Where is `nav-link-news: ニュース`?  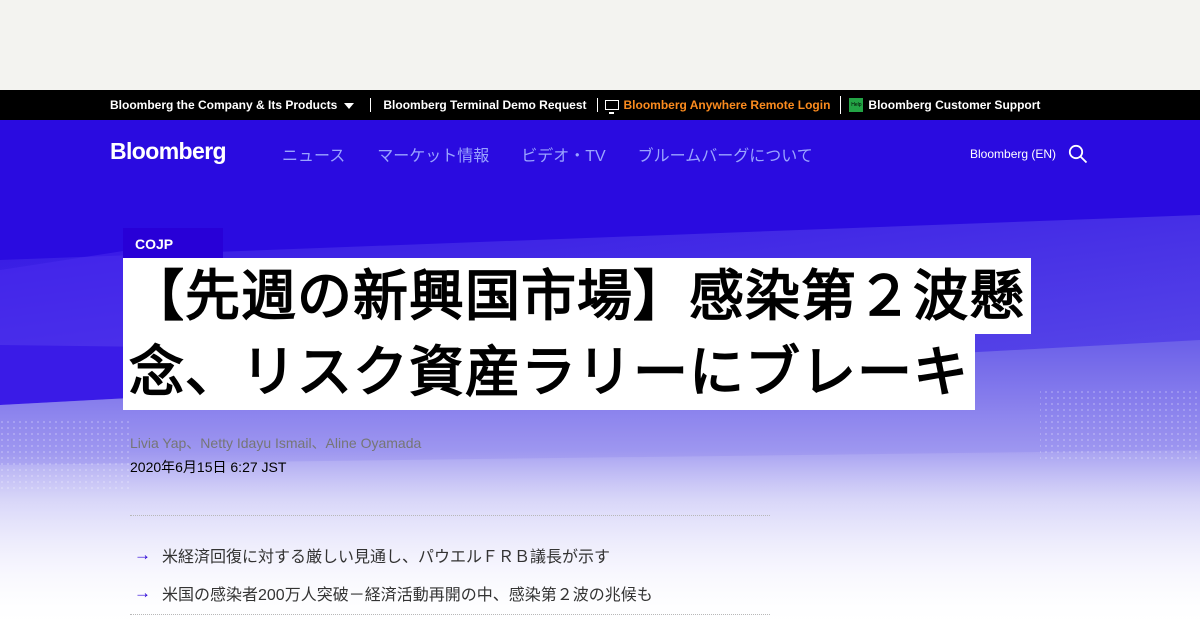 nav-link-news: ニュース is located at coordinates (313, 154).